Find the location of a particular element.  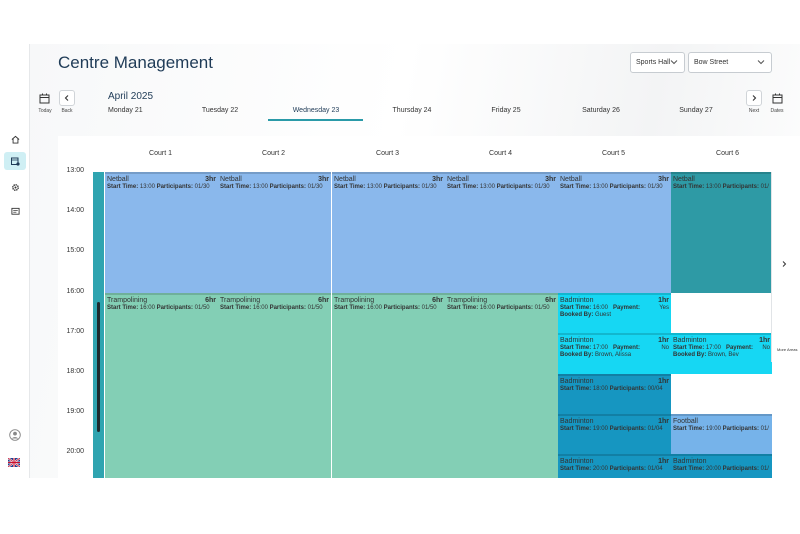

nav-bookings is located at coordinates (15, 161).